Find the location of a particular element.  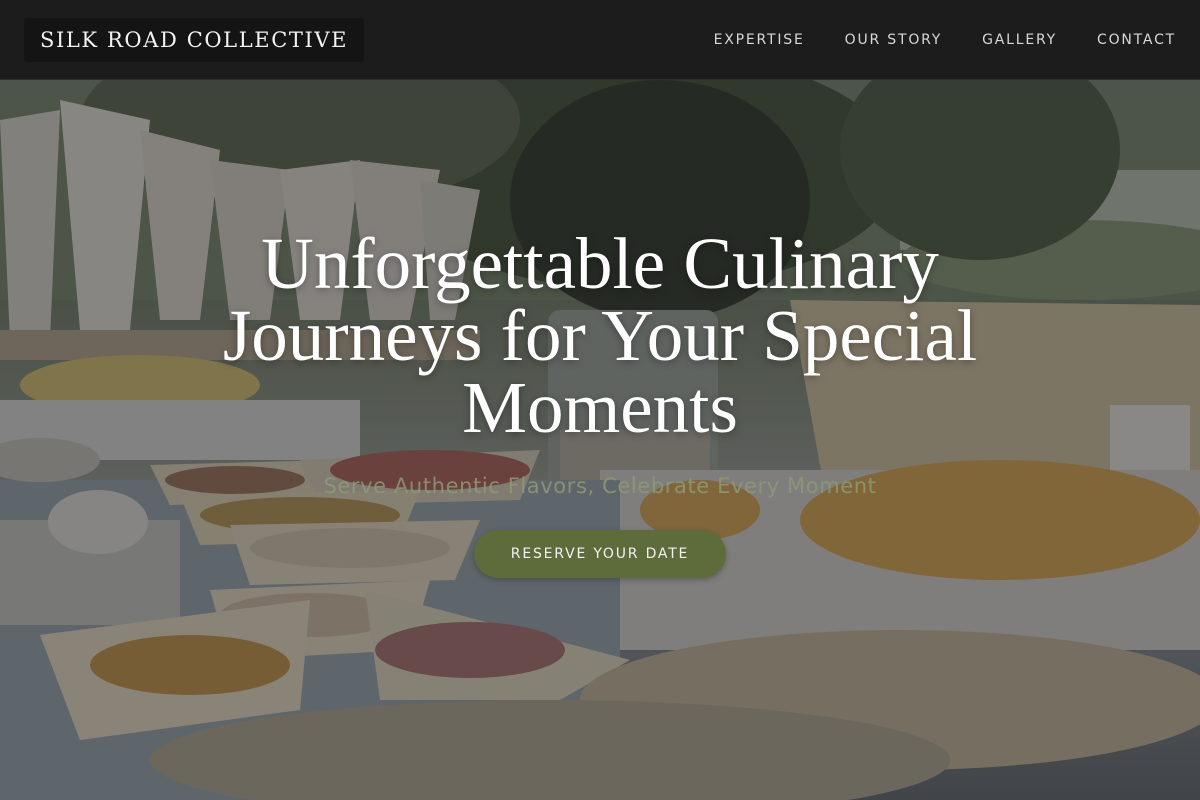

nav-link-gallery: GALLERY is located at coordinates (1019, 40).